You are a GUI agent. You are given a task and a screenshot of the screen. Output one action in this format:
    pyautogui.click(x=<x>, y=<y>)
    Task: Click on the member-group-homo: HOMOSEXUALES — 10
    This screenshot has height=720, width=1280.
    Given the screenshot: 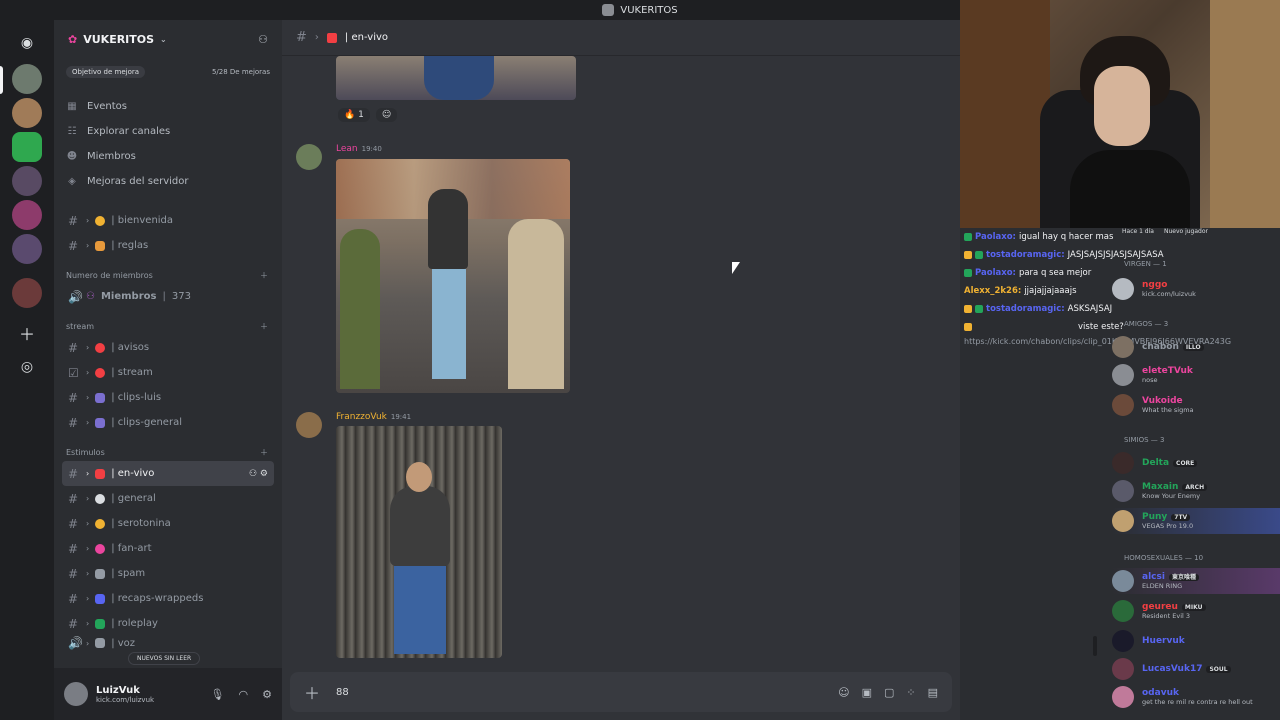 What is the action you would take?
    pyautogui.click(x=1156, y=558)
    